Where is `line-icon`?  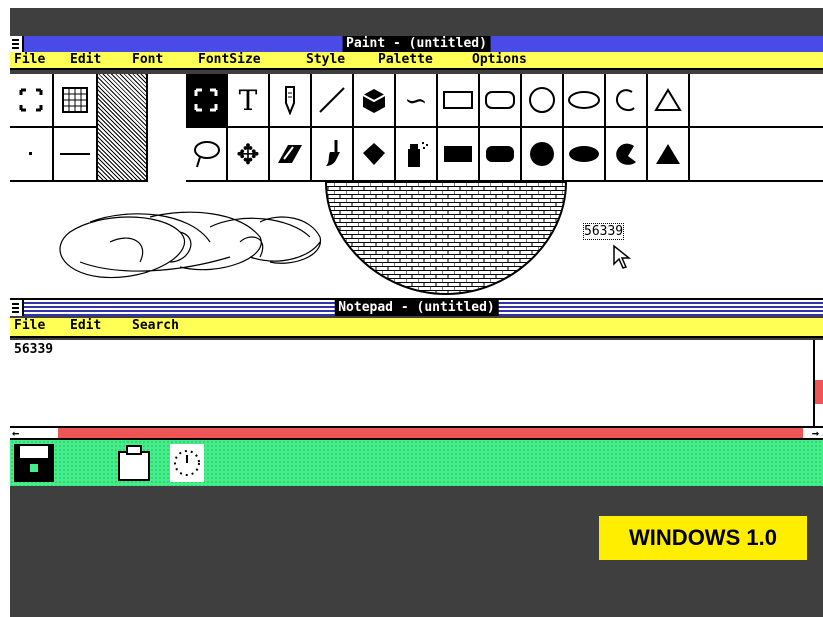 line-icon is located at coordinates (333, 101).